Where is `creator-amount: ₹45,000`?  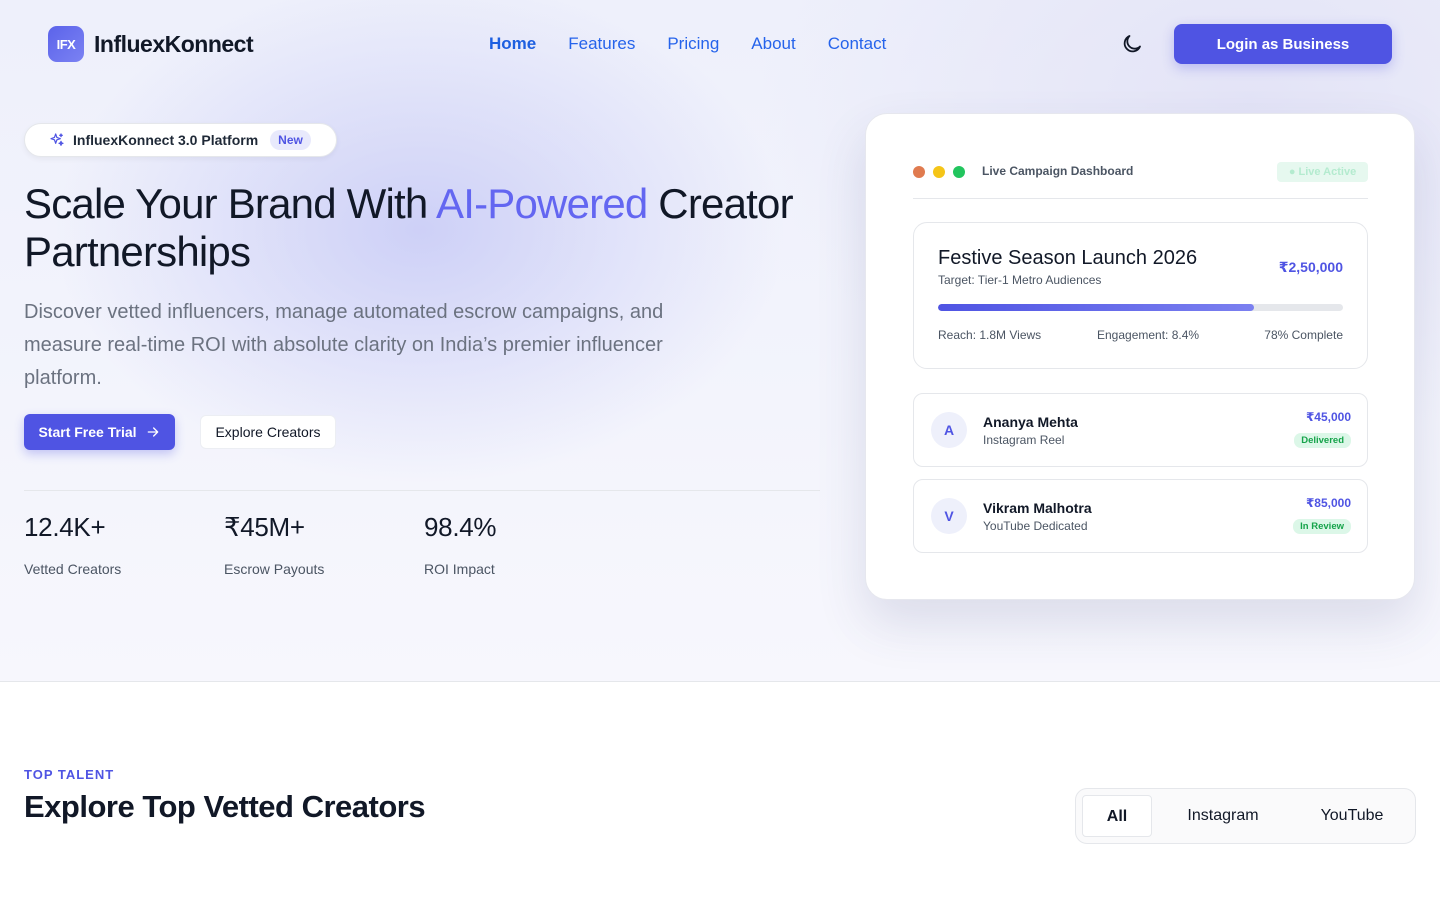 creator-amount: ₹45,000 is located at coordinates (1328, 417).